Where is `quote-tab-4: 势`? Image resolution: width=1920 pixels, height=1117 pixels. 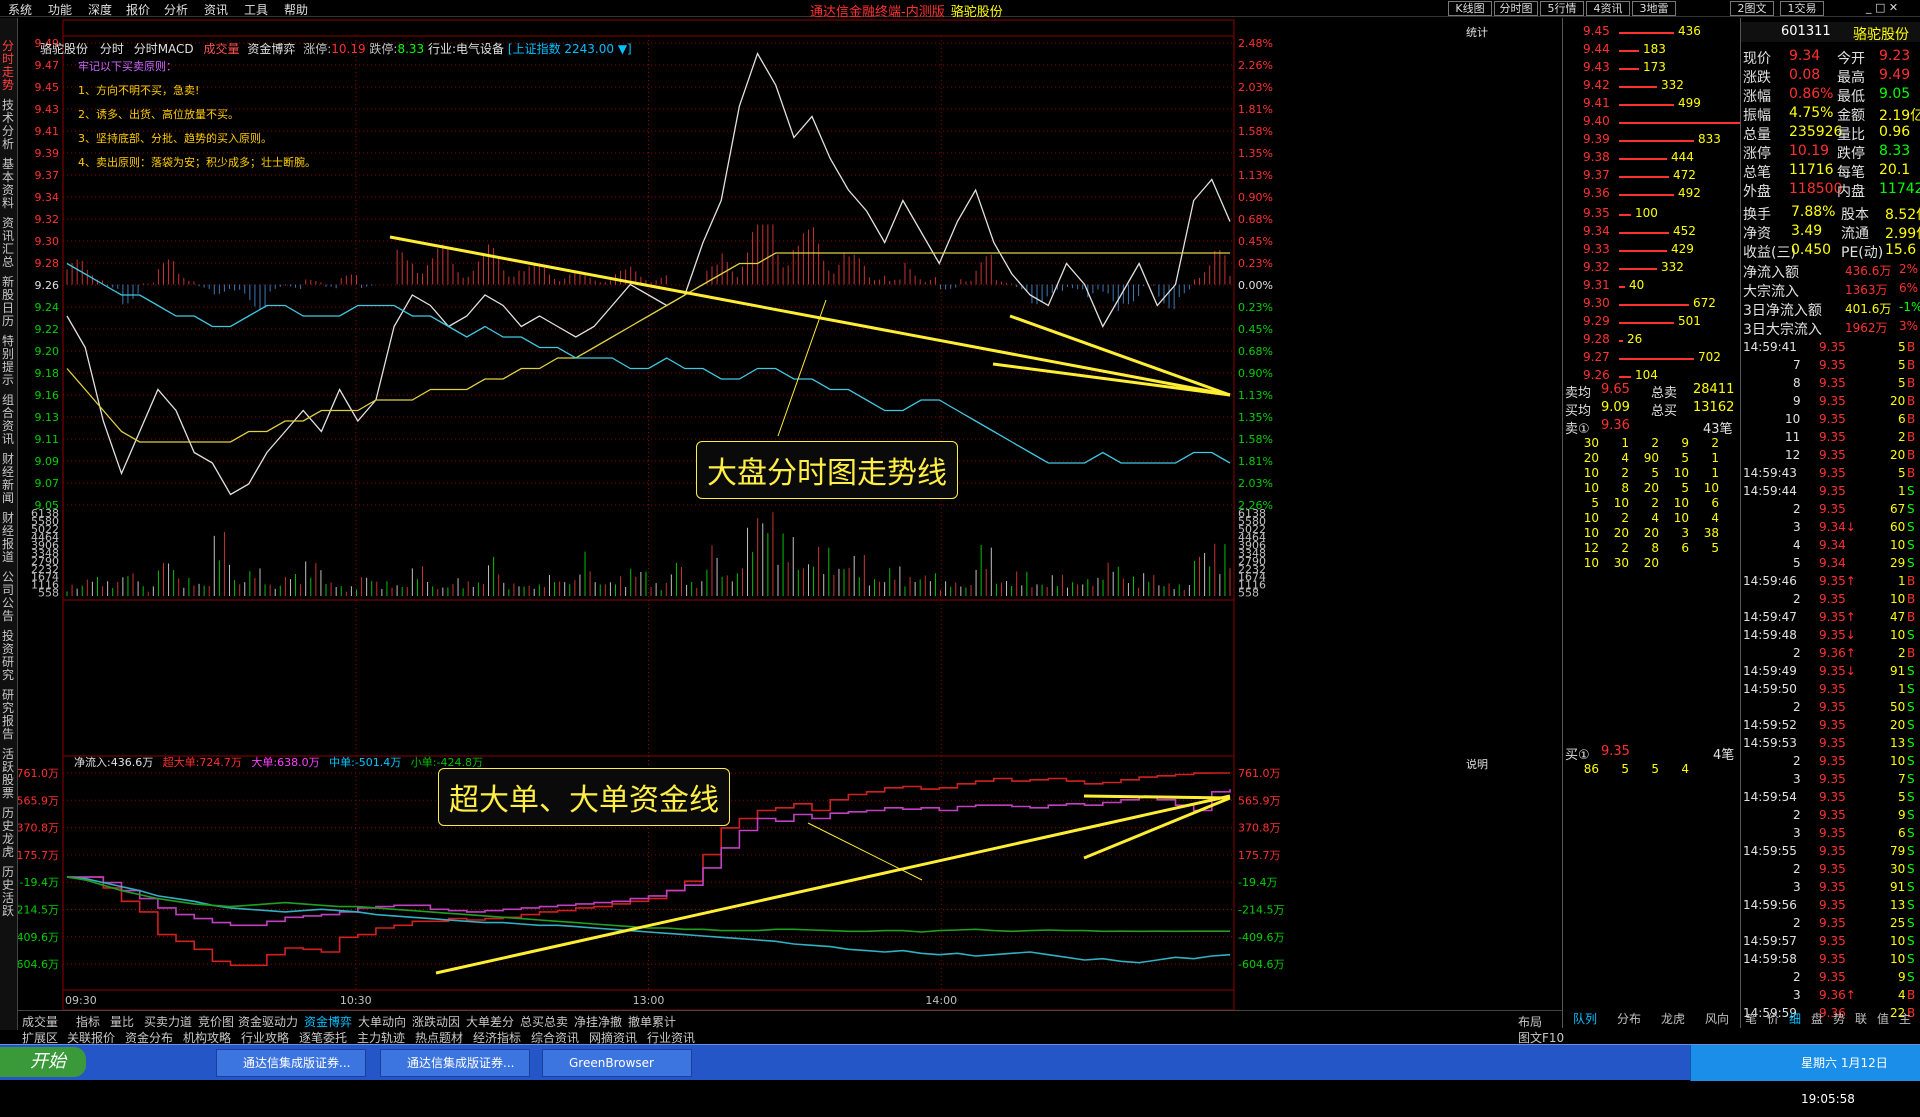
quote-tab-4: 势 is located at coordinates (1839, 1018).